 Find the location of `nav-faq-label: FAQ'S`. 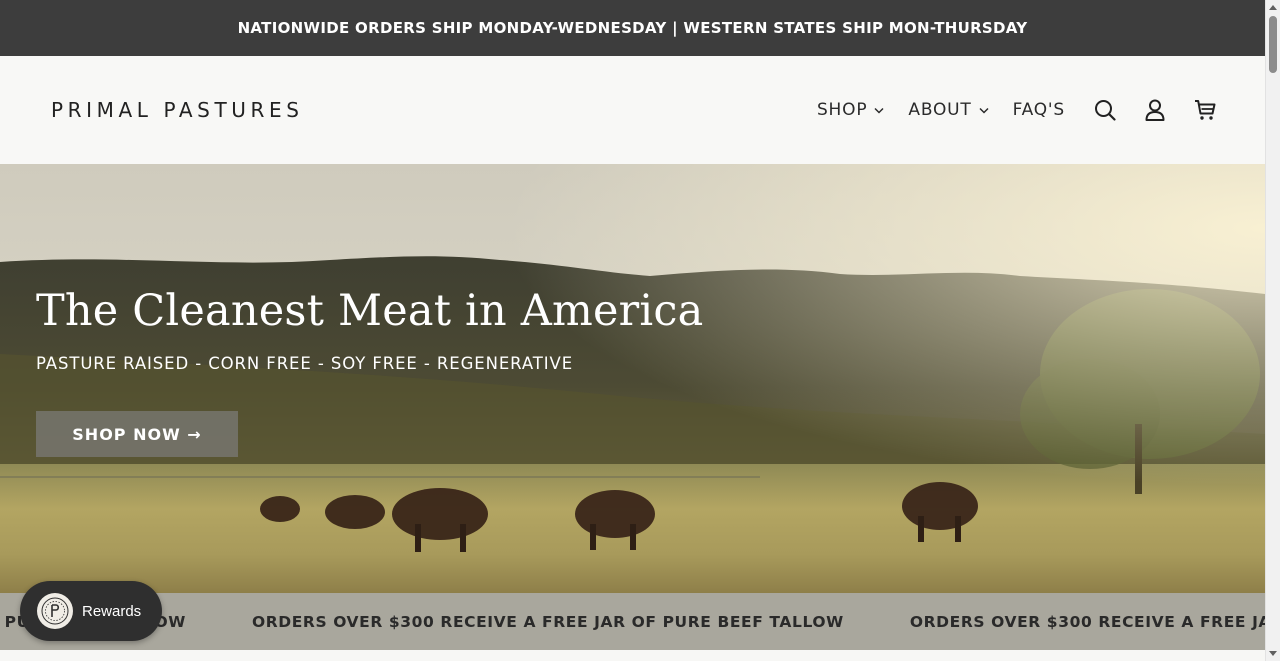

nav-faq-label: FAQ'S is located at coordinates (1038, 110).